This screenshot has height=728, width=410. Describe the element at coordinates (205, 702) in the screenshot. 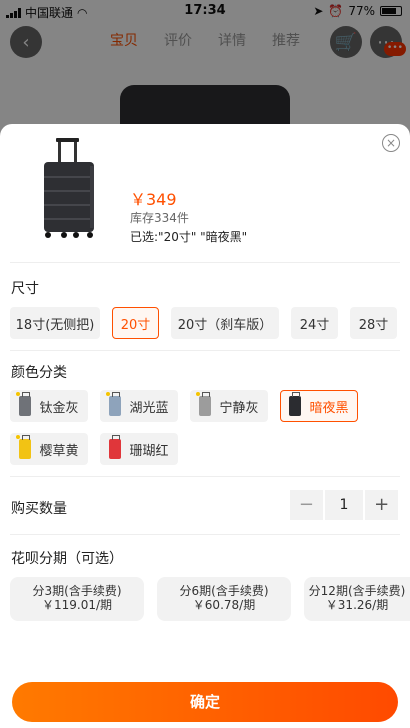

I see `confirm-button: 确定` at that location.